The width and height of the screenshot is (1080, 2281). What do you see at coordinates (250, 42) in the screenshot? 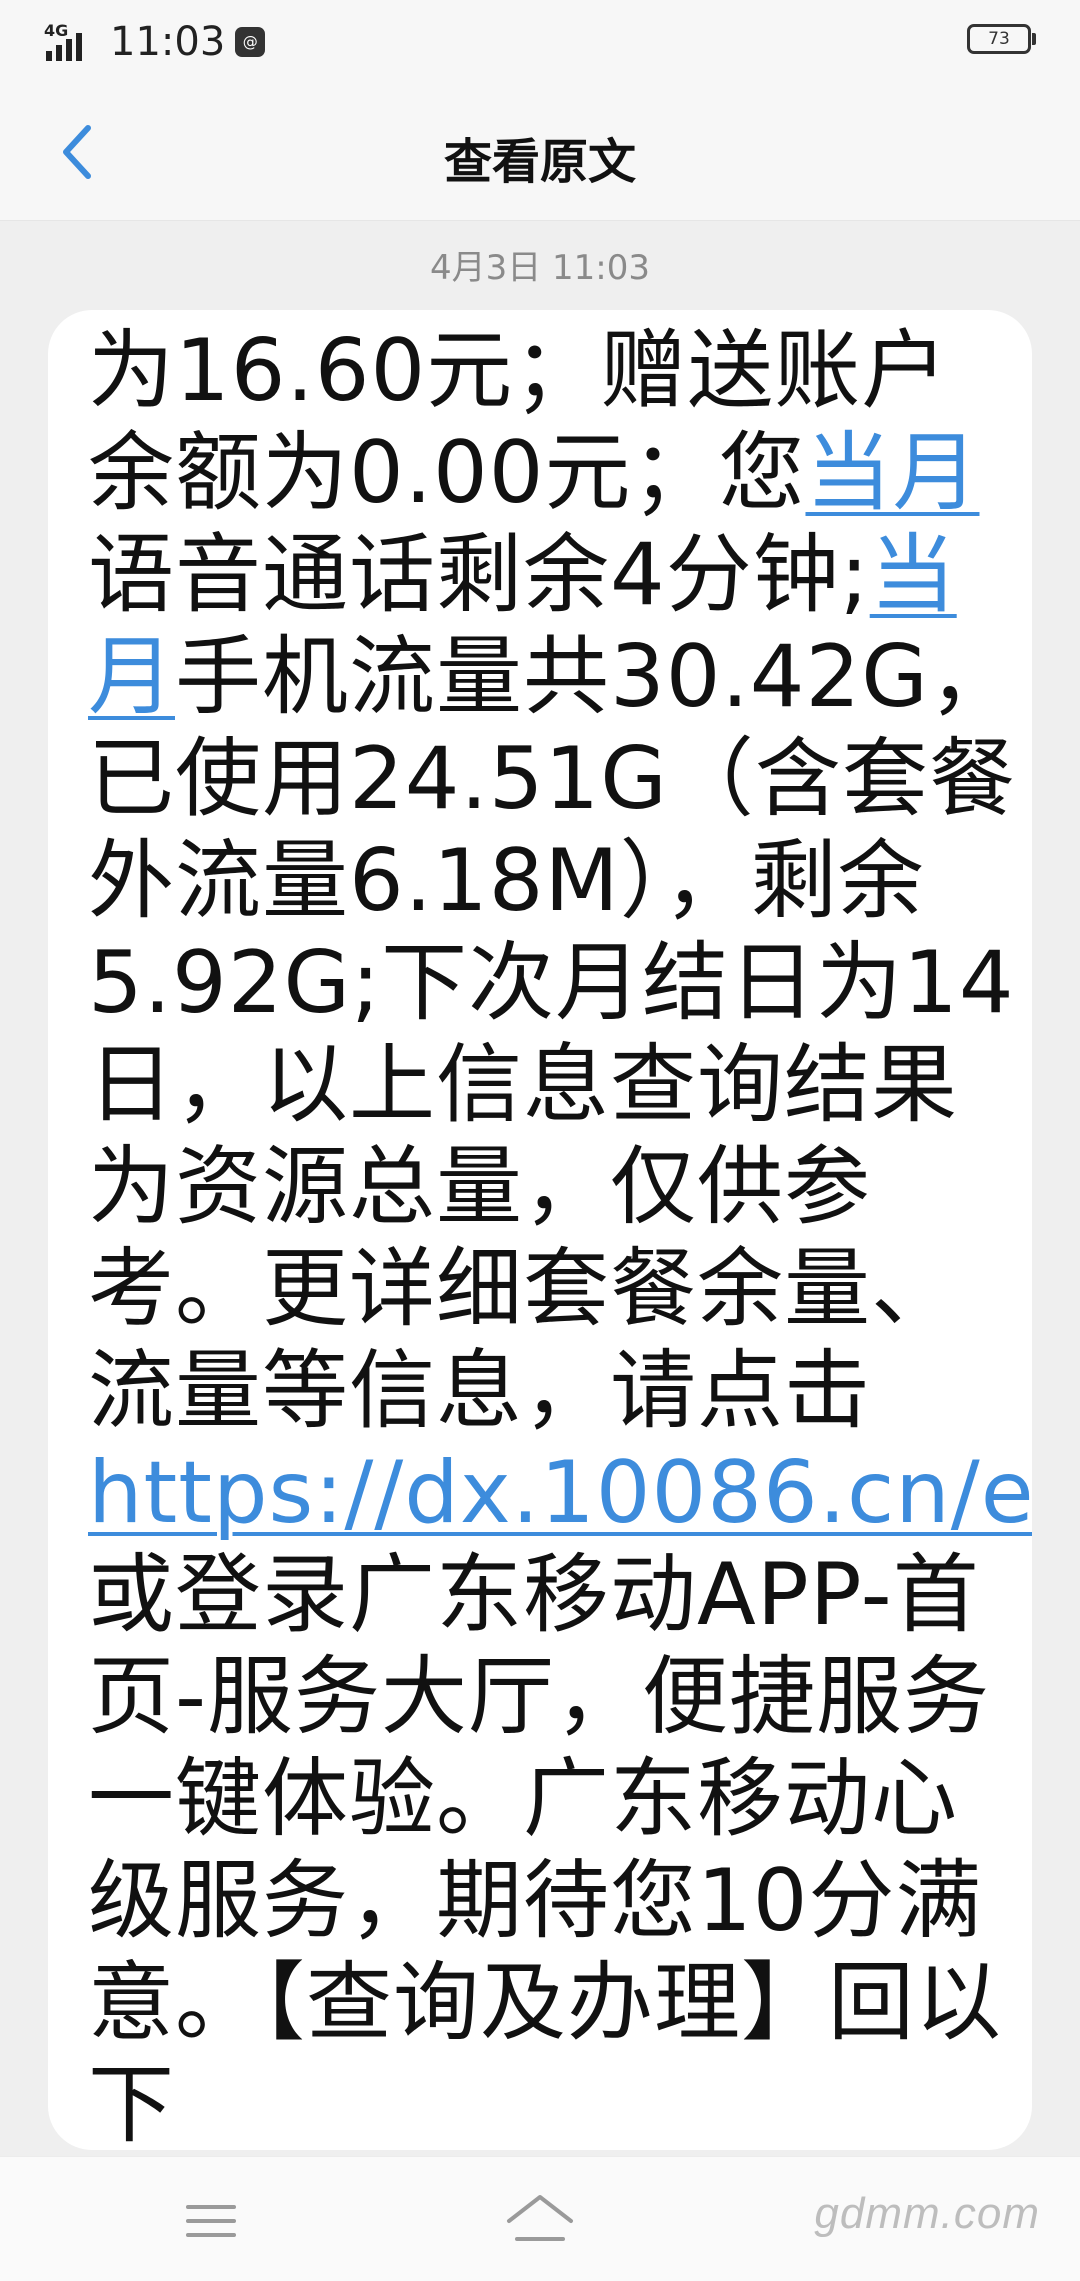
I see `app-notification-icon: @` at bounding box center [250, 42].